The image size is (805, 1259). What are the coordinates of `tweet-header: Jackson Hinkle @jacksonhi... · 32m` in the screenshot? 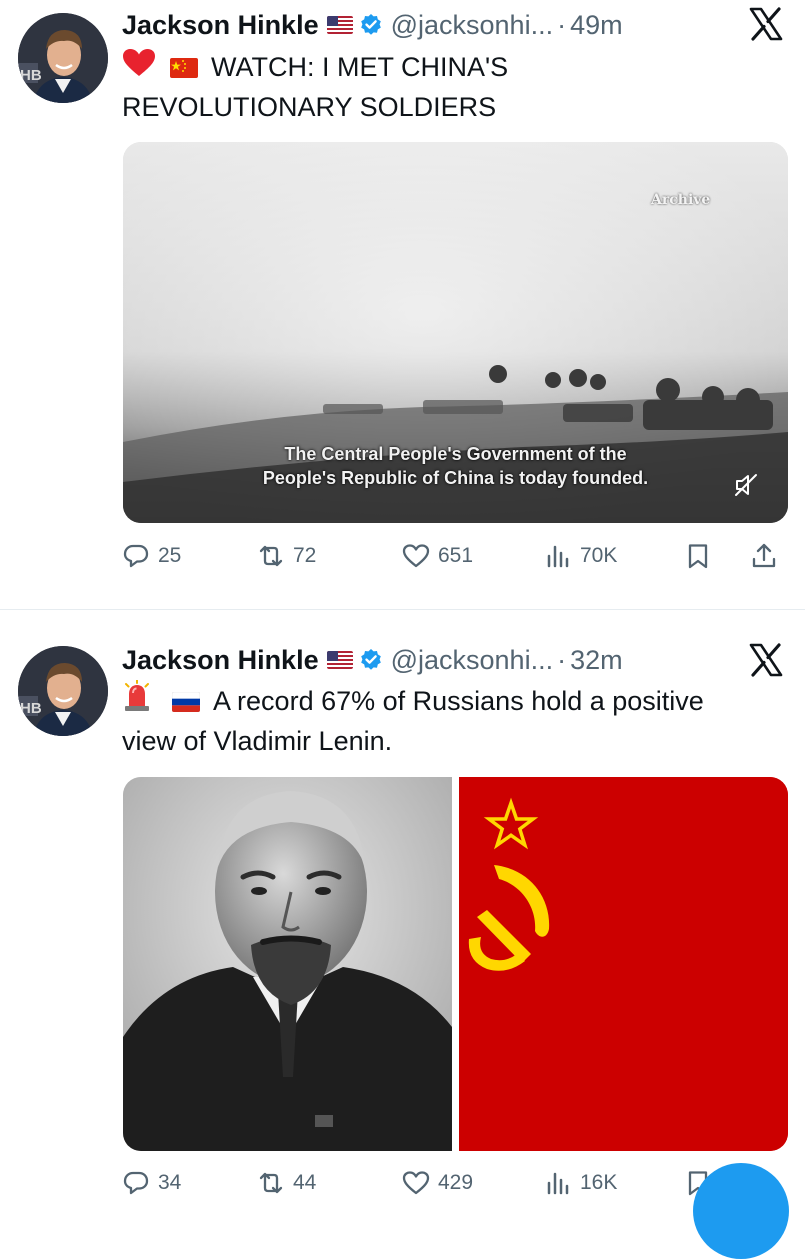 It's located at (372, 660).